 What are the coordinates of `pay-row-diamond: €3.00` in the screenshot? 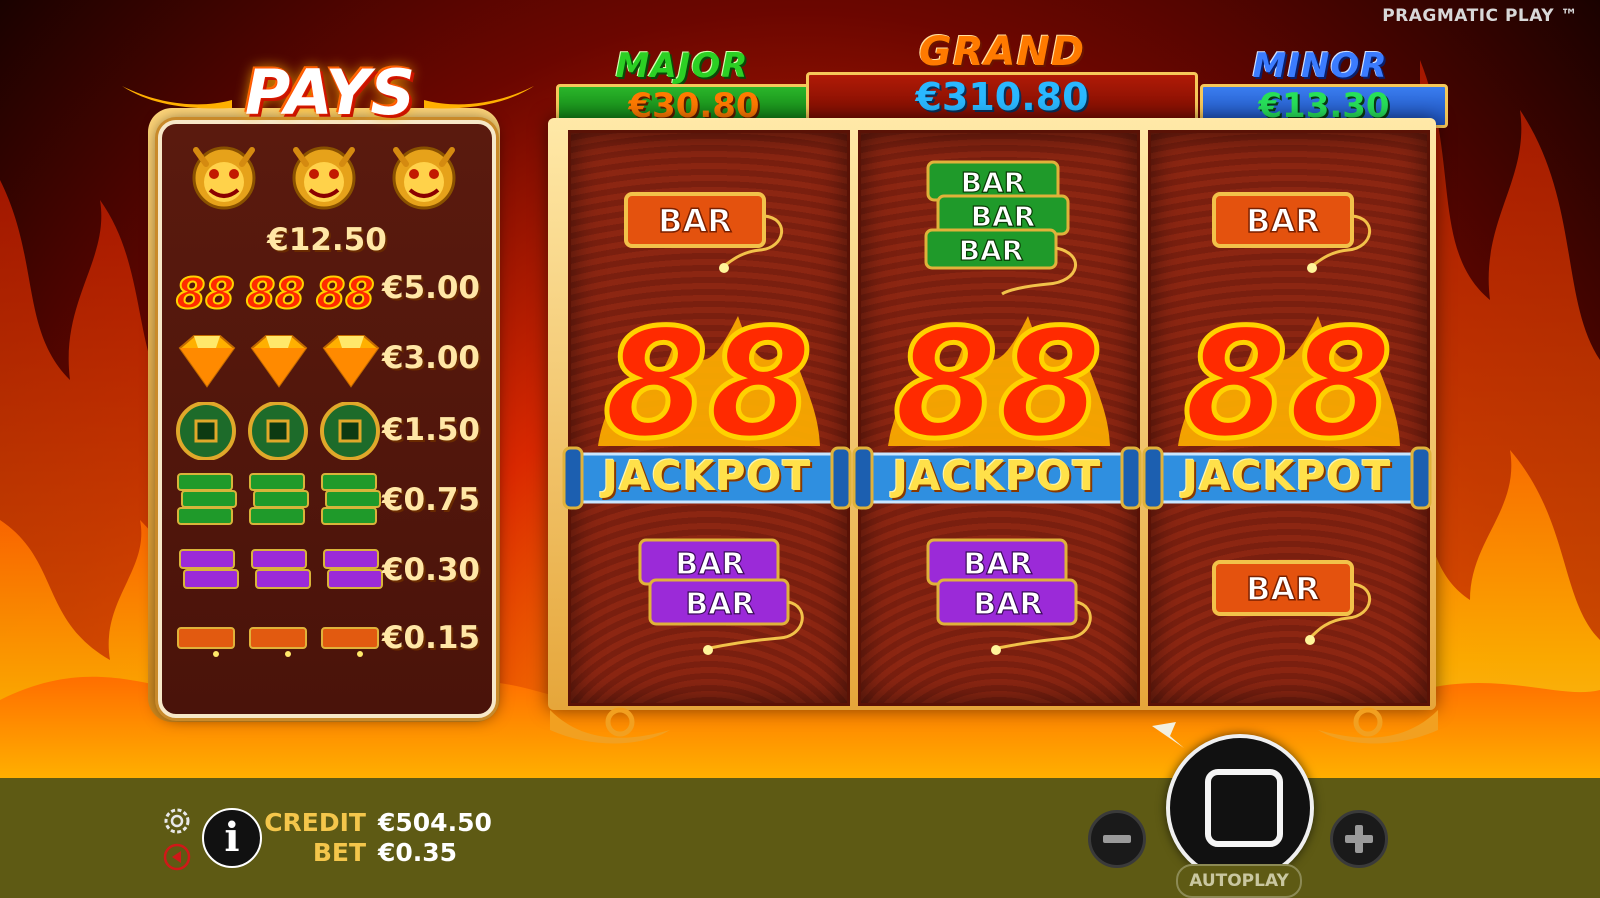 It's located at (327, 360).